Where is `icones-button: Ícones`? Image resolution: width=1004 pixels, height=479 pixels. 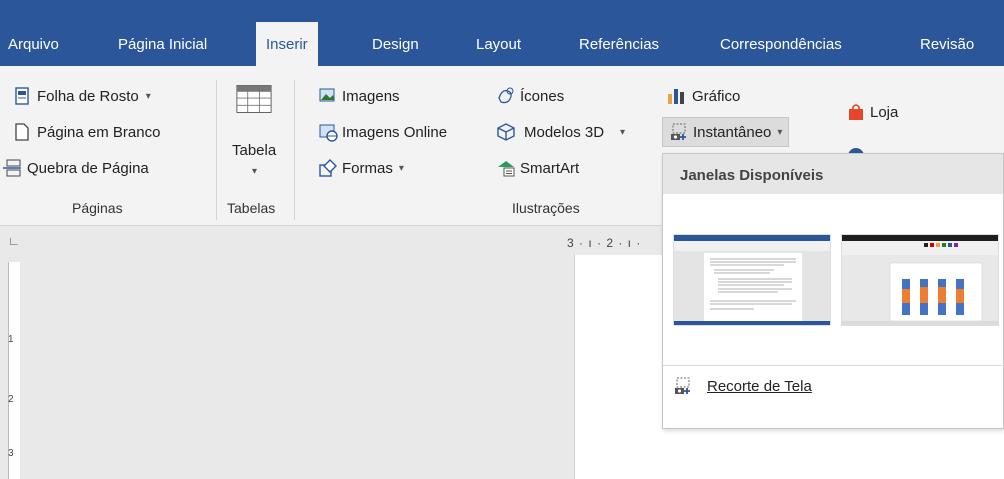 icones-button: Ícones is located at coordinates (530, 96).